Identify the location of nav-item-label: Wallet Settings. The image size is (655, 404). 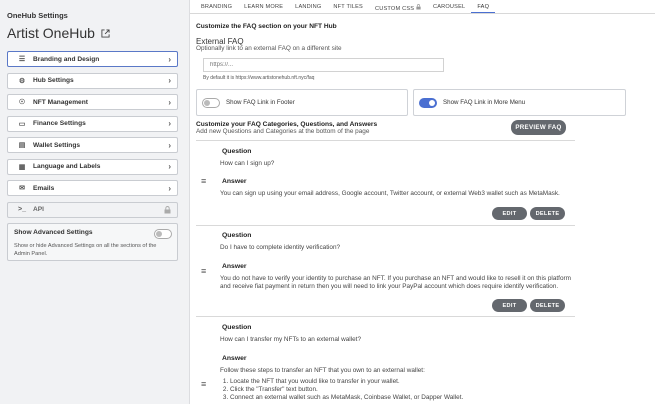
(57, 145).